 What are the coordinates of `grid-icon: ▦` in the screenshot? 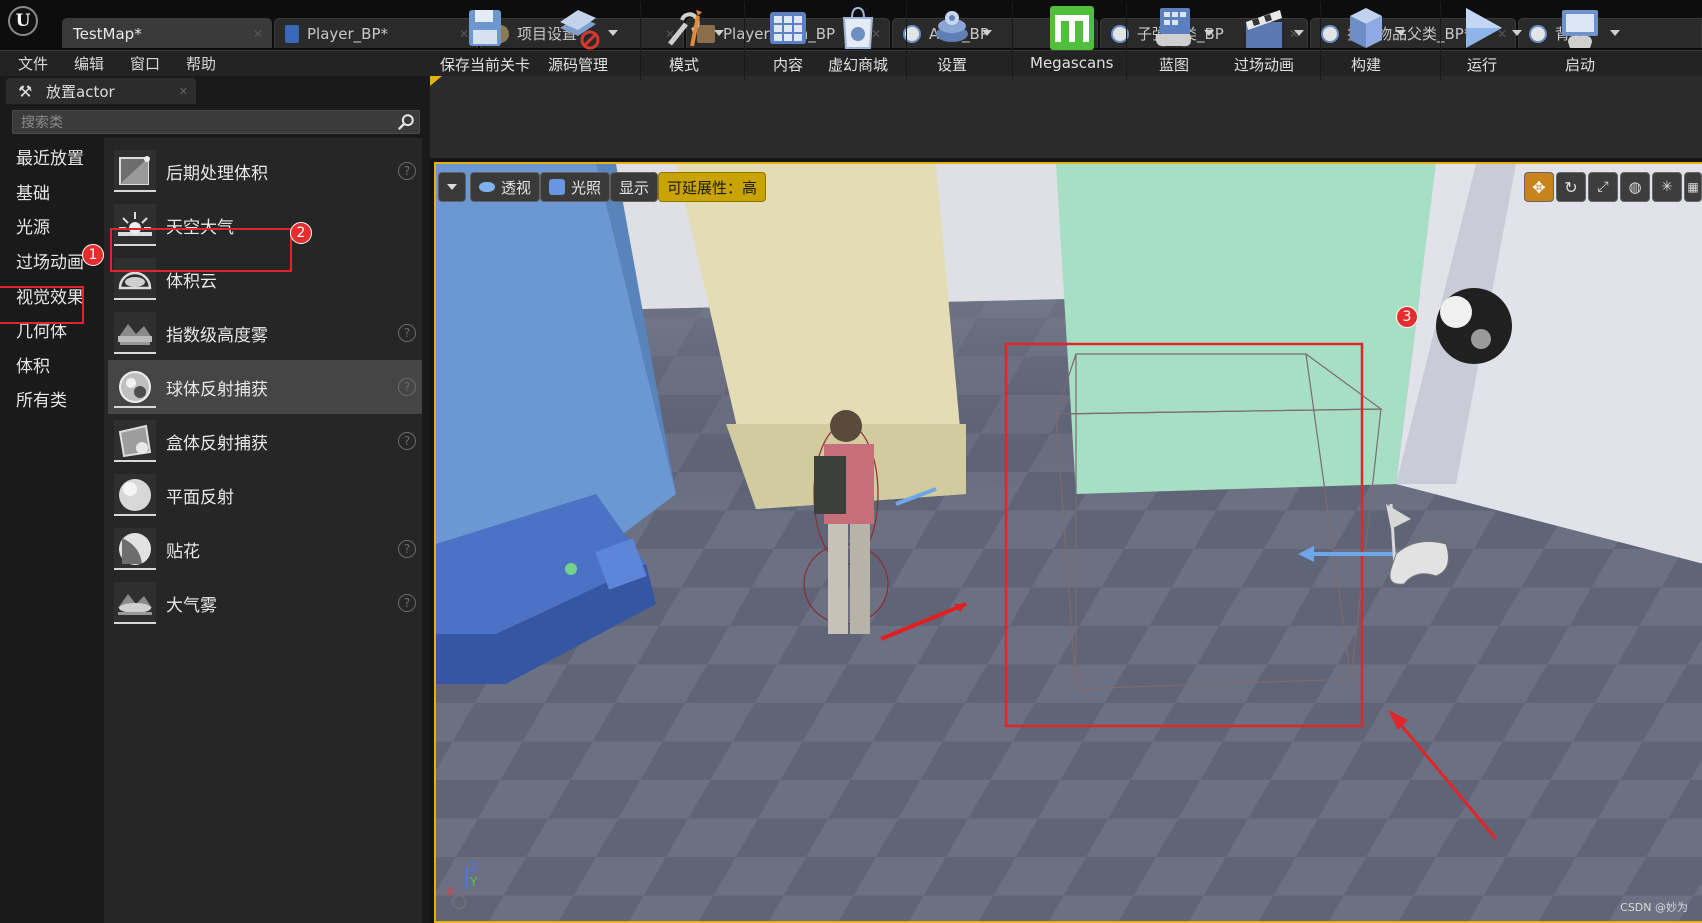 It's located at (1693, 187).